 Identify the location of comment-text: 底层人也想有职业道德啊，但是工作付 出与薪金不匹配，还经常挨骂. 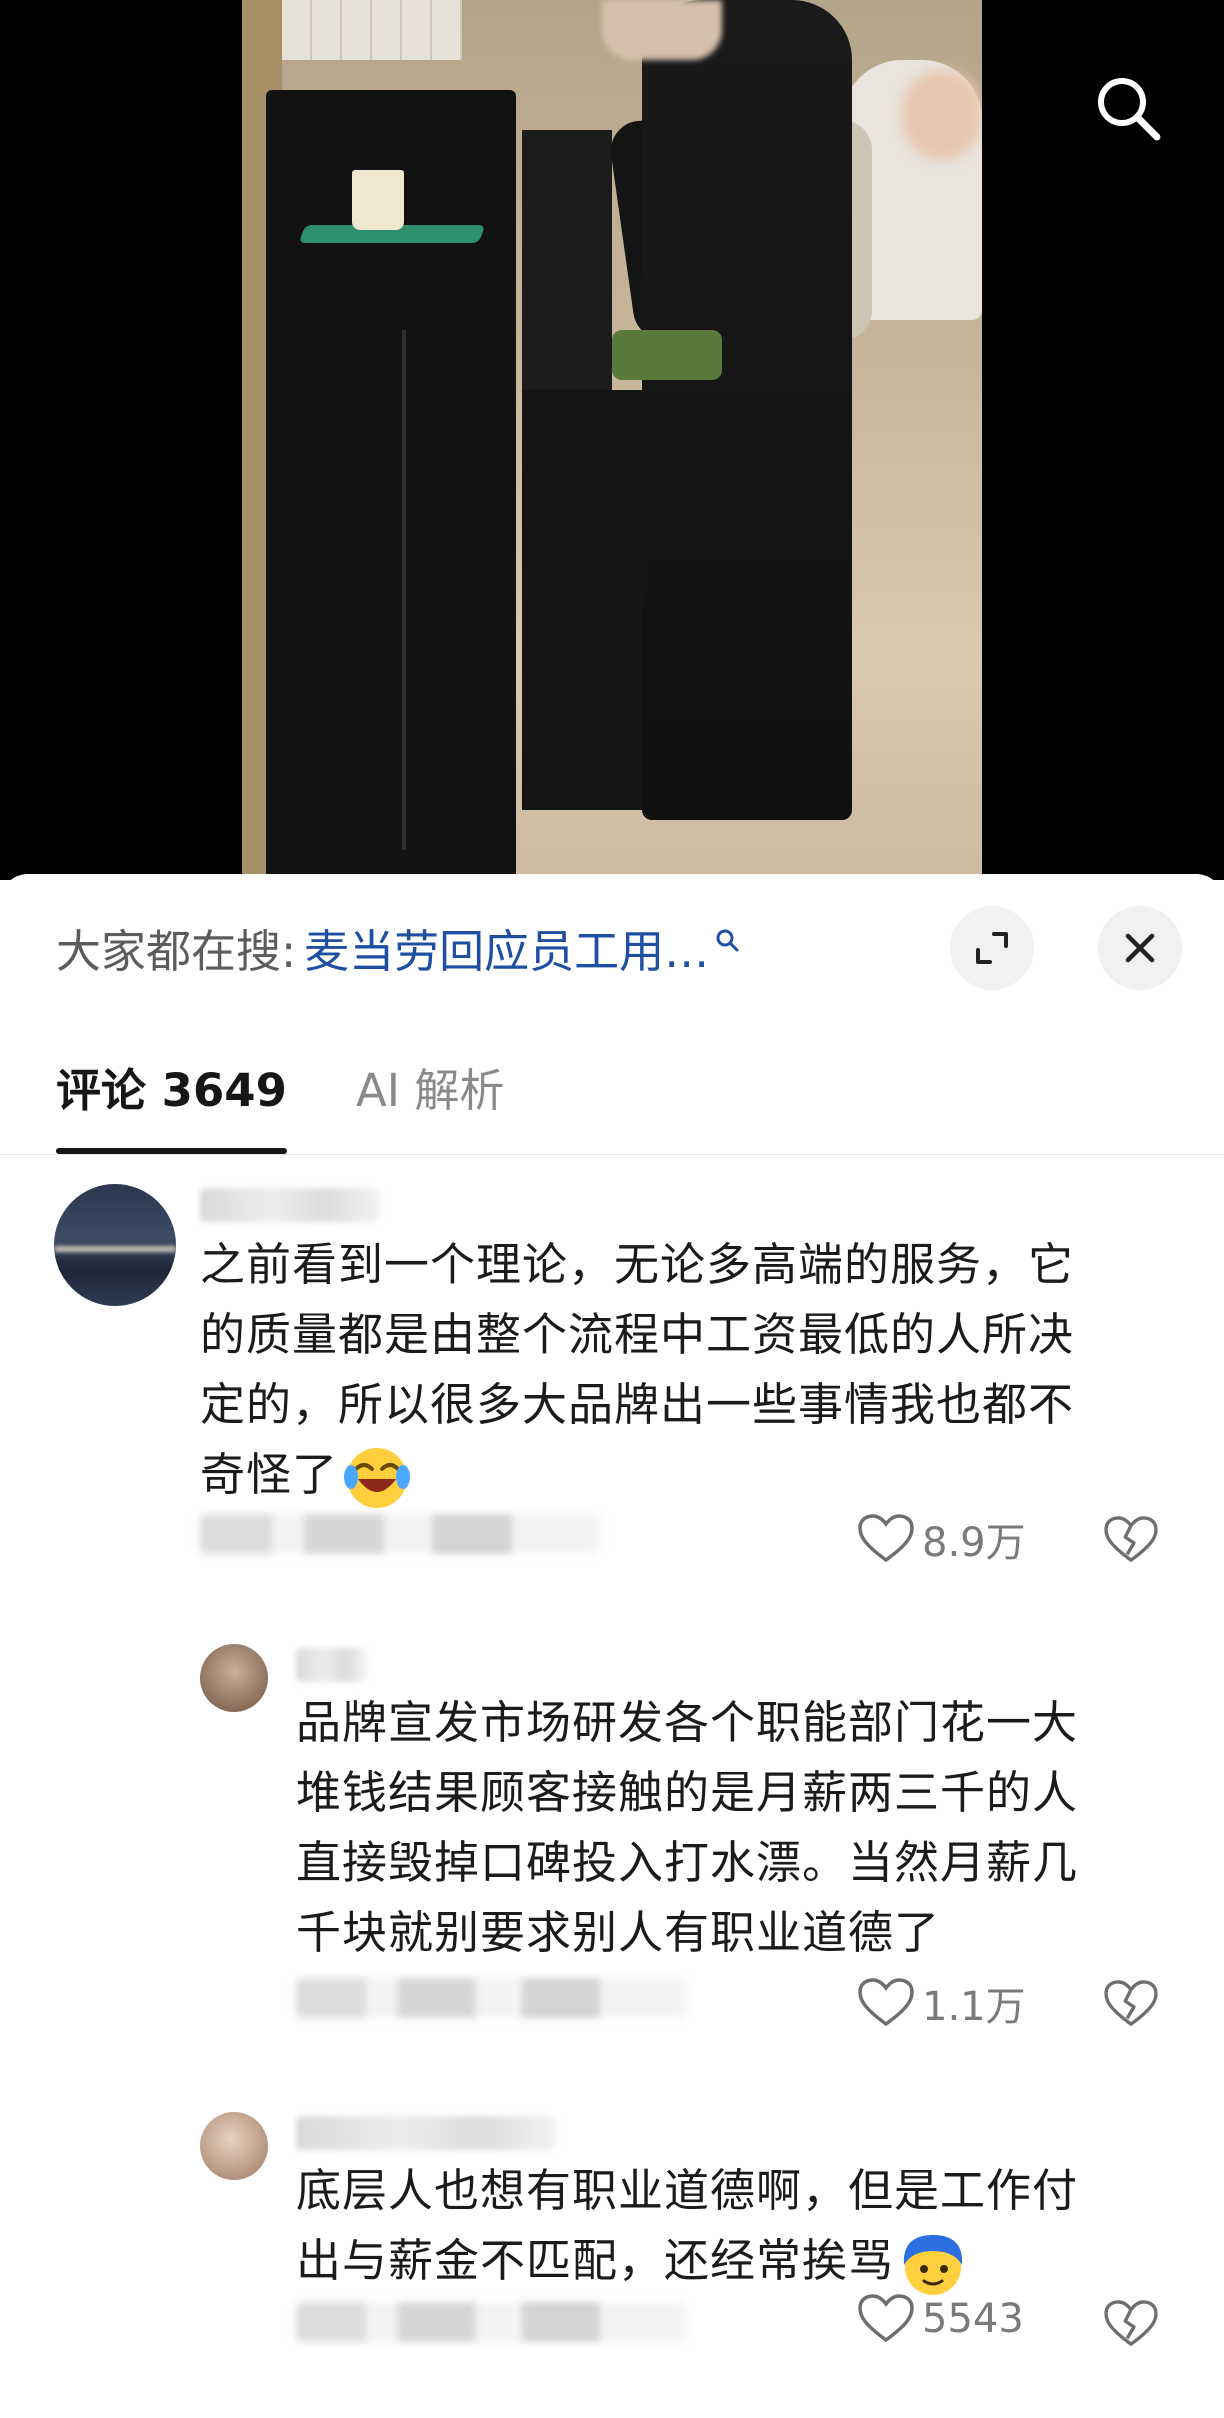
(746, 2227).